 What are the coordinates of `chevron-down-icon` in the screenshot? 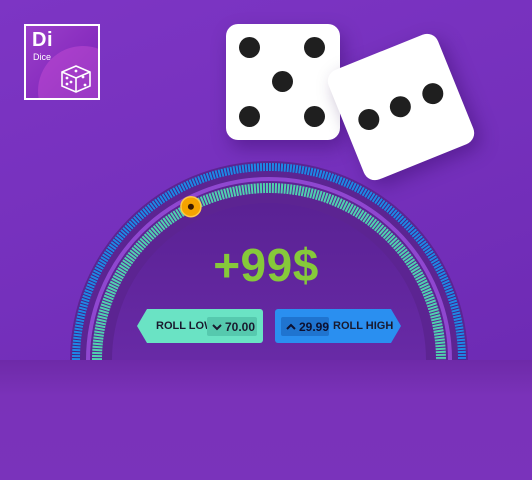 It's located at (217, 326).